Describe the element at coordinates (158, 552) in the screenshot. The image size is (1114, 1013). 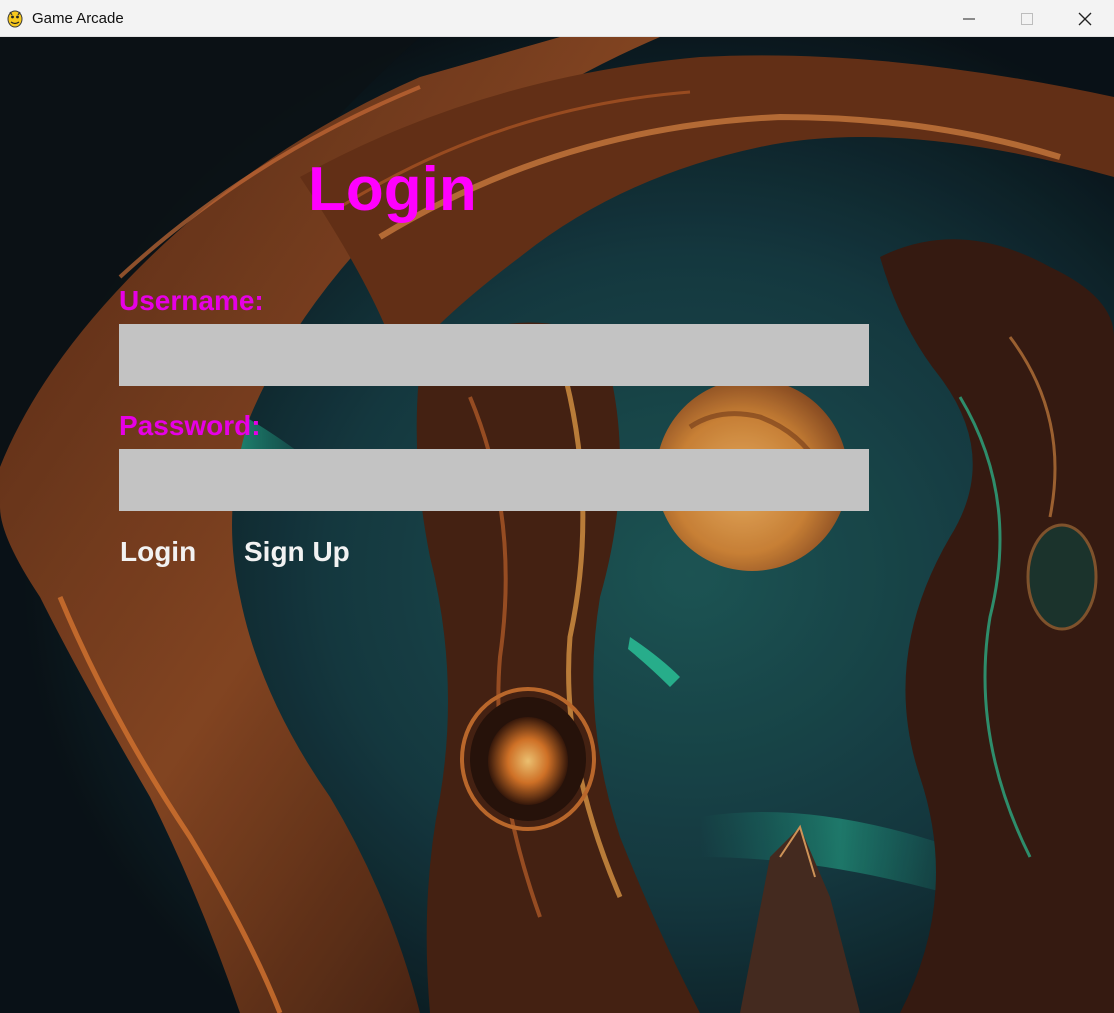
I see `login-button: Login` at that location.